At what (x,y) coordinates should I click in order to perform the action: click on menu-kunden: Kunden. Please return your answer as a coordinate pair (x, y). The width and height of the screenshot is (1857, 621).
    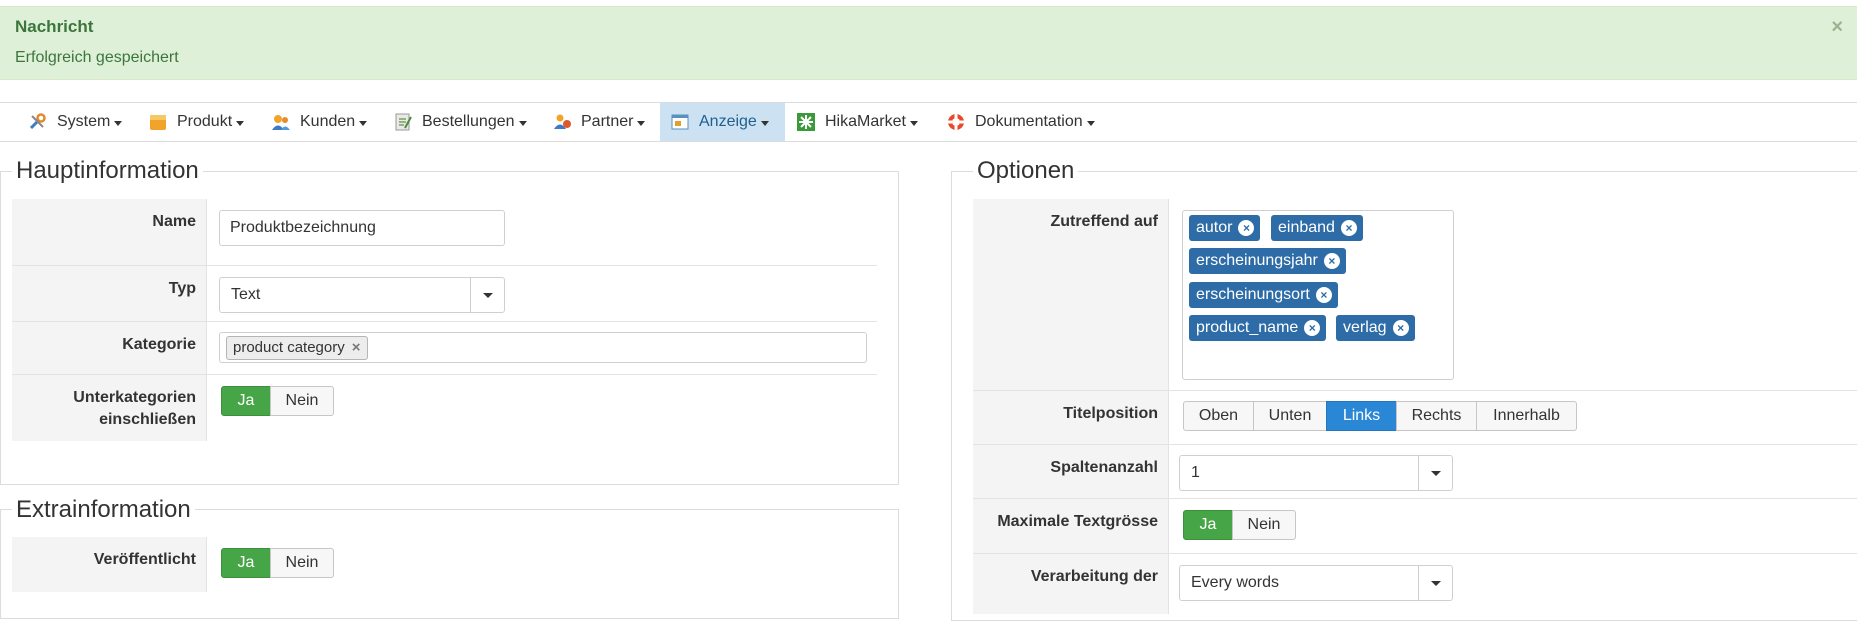
    Looking at the image, I should click on (319, 122).